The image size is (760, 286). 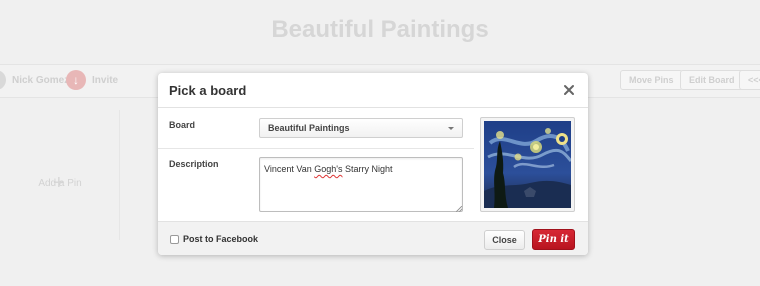 What do you see at coordinates (60, 183) in the screenshot?
I see `add-pin-label: Add a Pin` at bounding box center [60, 183].